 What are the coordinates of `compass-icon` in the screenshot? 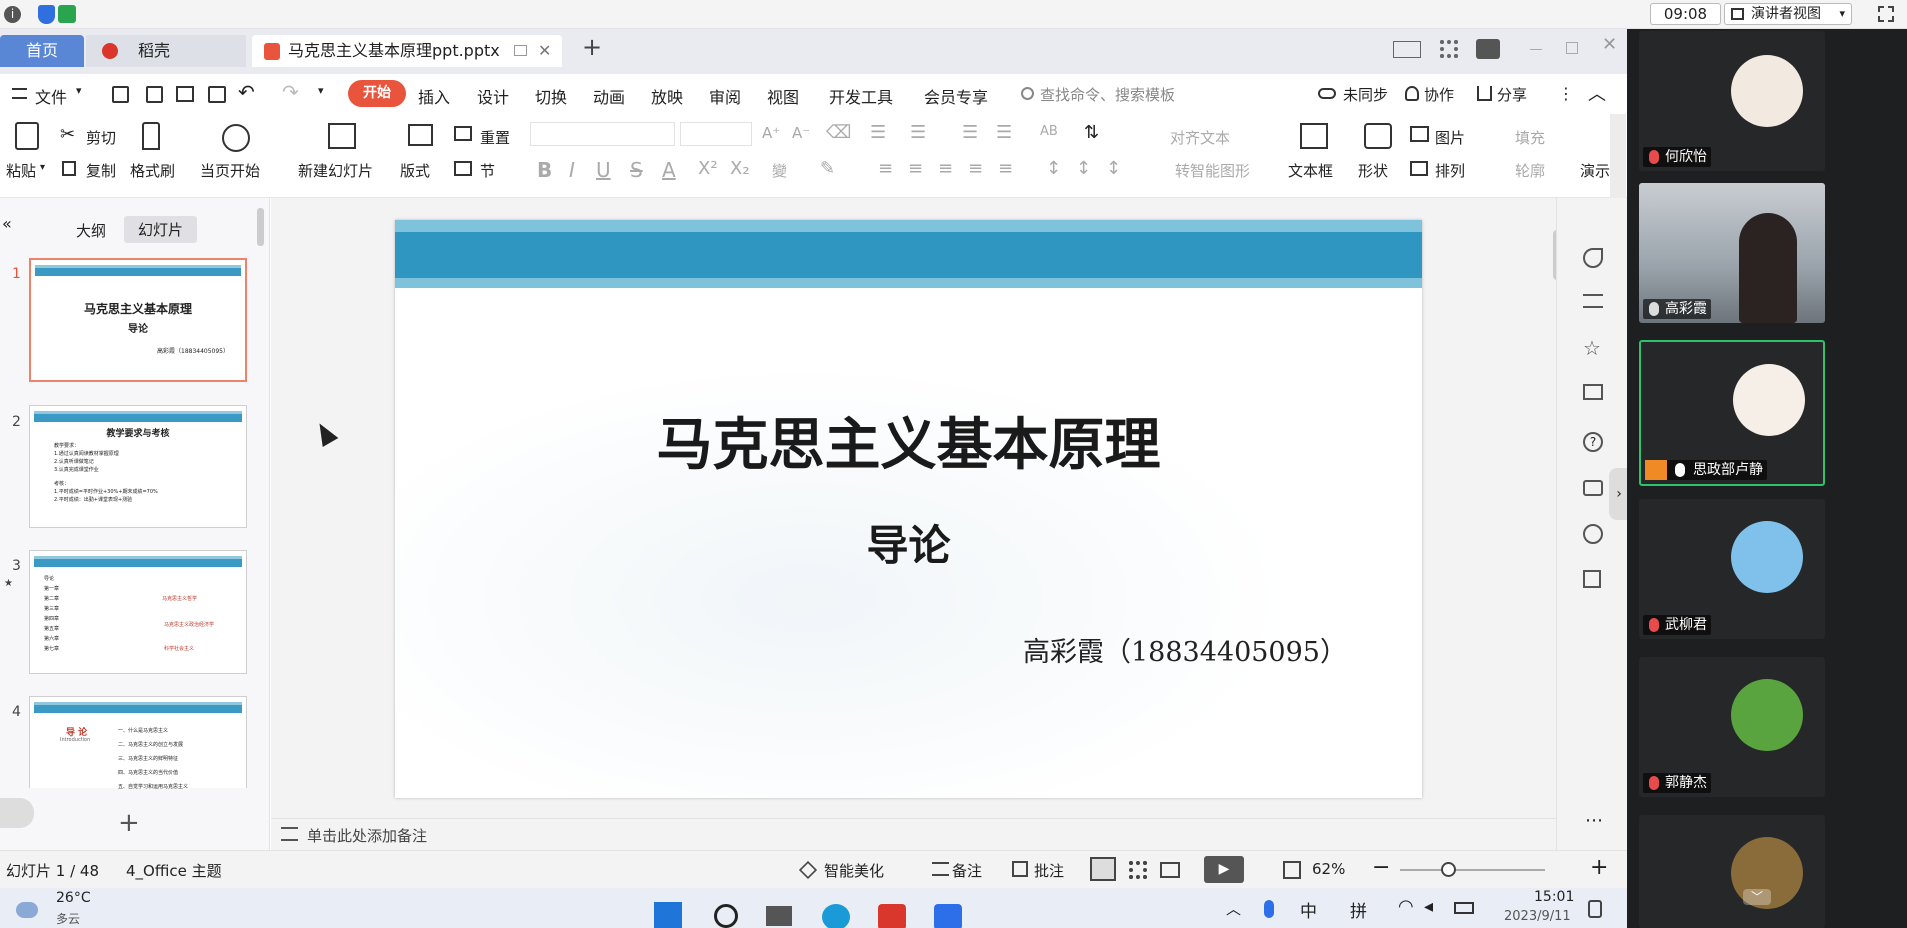 It's located at (1593, 534).